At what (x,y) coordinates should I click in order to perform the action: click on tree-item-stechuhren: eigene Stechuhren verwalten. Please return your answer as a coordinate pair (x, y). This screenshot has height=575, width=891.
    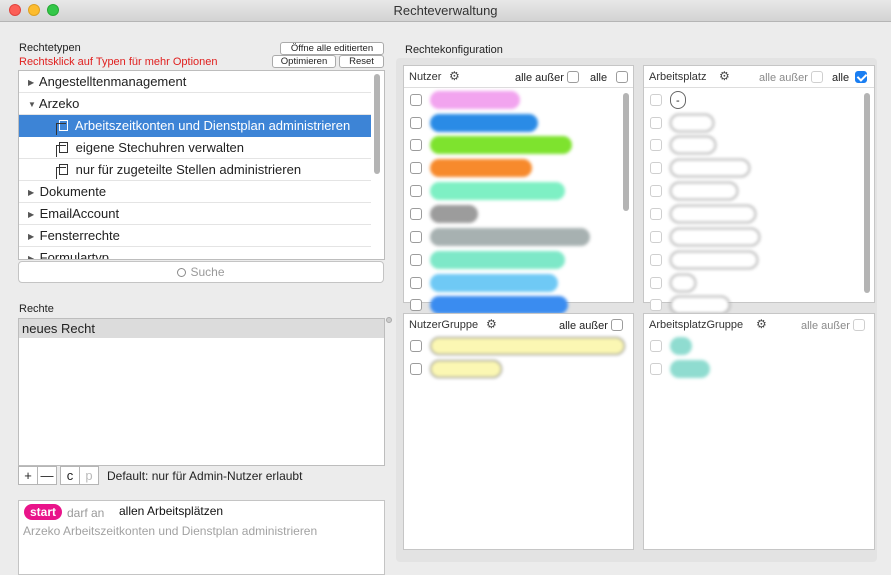
    Looking at the image, I should click on (195, 148).